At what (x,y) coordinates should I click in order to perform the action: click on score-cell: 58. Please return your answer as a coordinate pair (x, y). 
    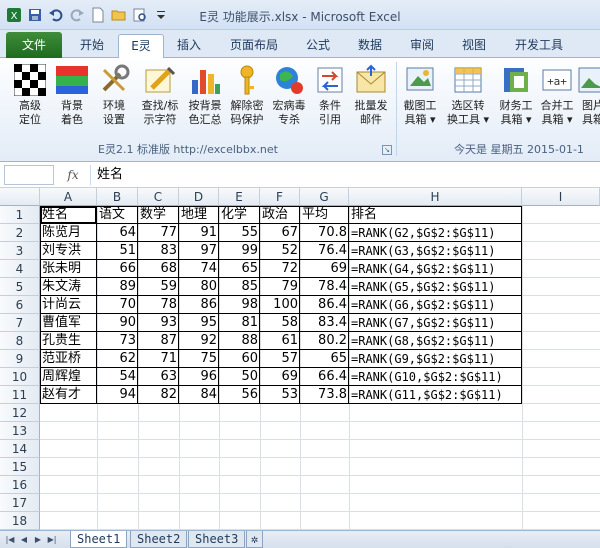
    Looking at the image, I should click on (280, 323).